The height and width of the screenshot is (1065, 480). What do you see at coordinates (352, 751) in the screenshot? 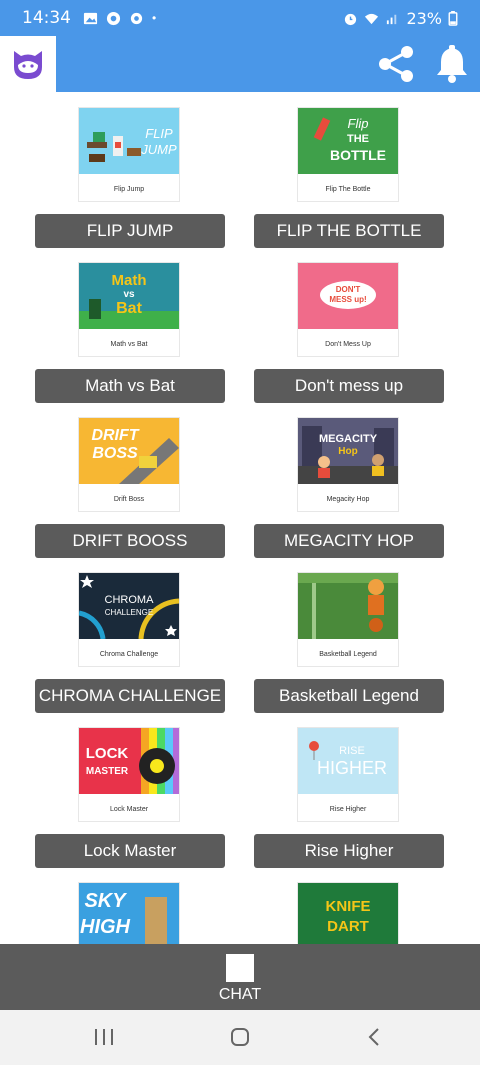
I see `svg-text: RISE` at bounding box center [352, 751].